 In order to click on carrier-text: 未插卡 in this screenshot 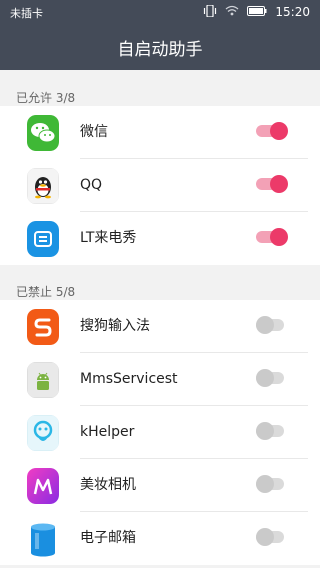, I will do `click(26, 13)`.